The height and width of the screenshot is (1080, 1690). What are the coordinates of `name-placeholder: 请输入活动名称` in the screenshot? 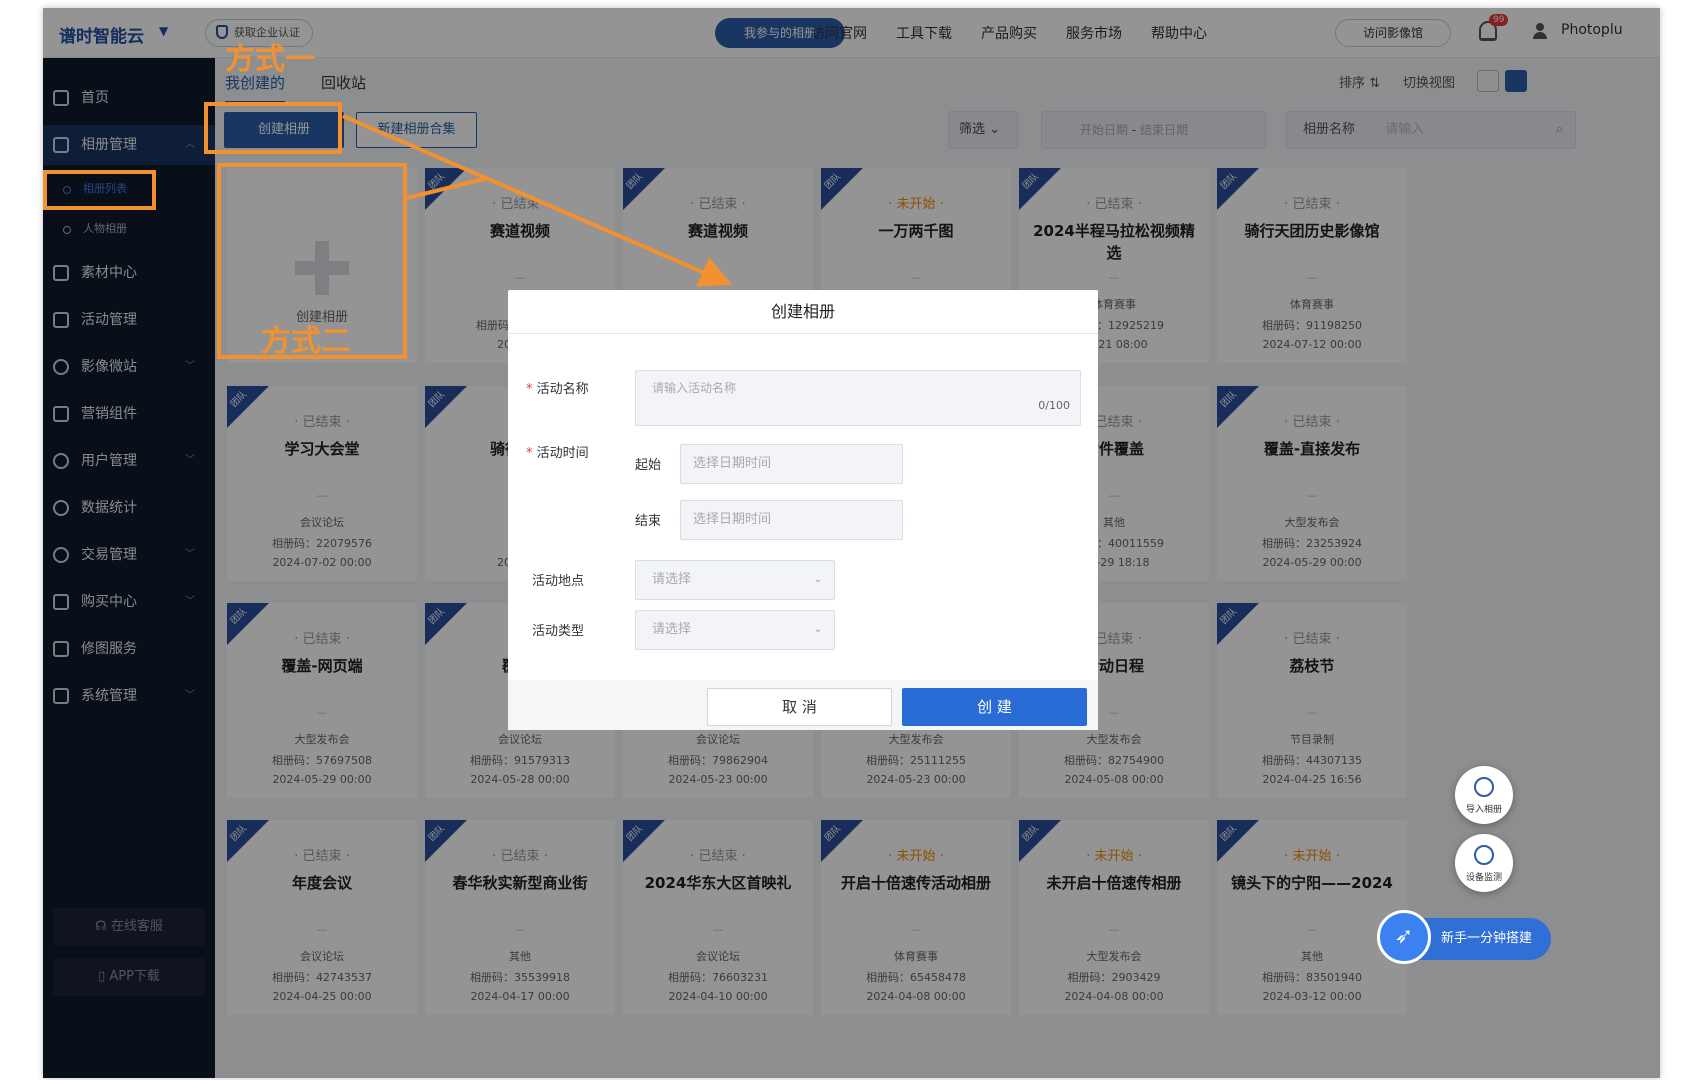 It's located at (694, 388).